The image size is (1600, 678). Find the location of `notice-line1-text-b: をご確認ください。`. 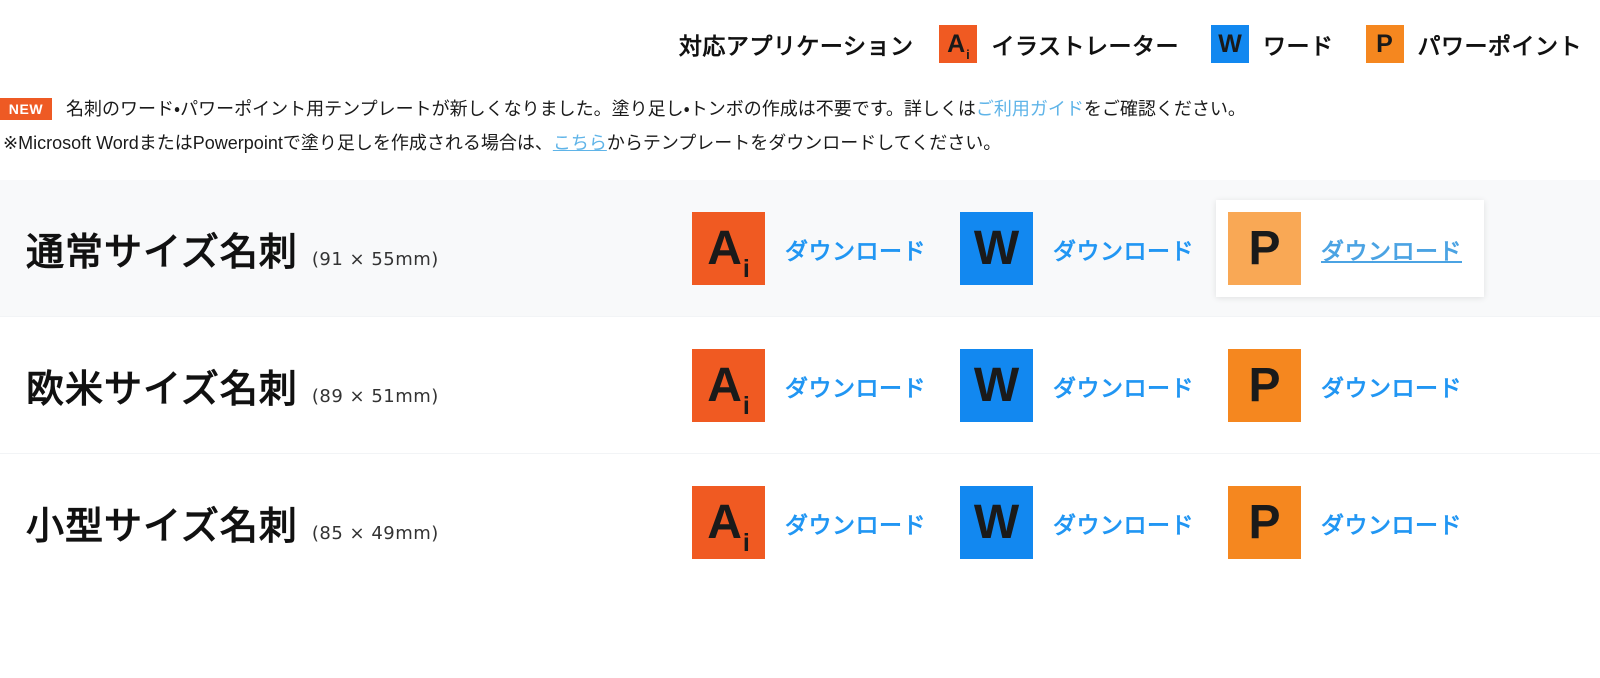

notice-line1-text-b: をご確認ください。 is located at coordinates (1164, 109).